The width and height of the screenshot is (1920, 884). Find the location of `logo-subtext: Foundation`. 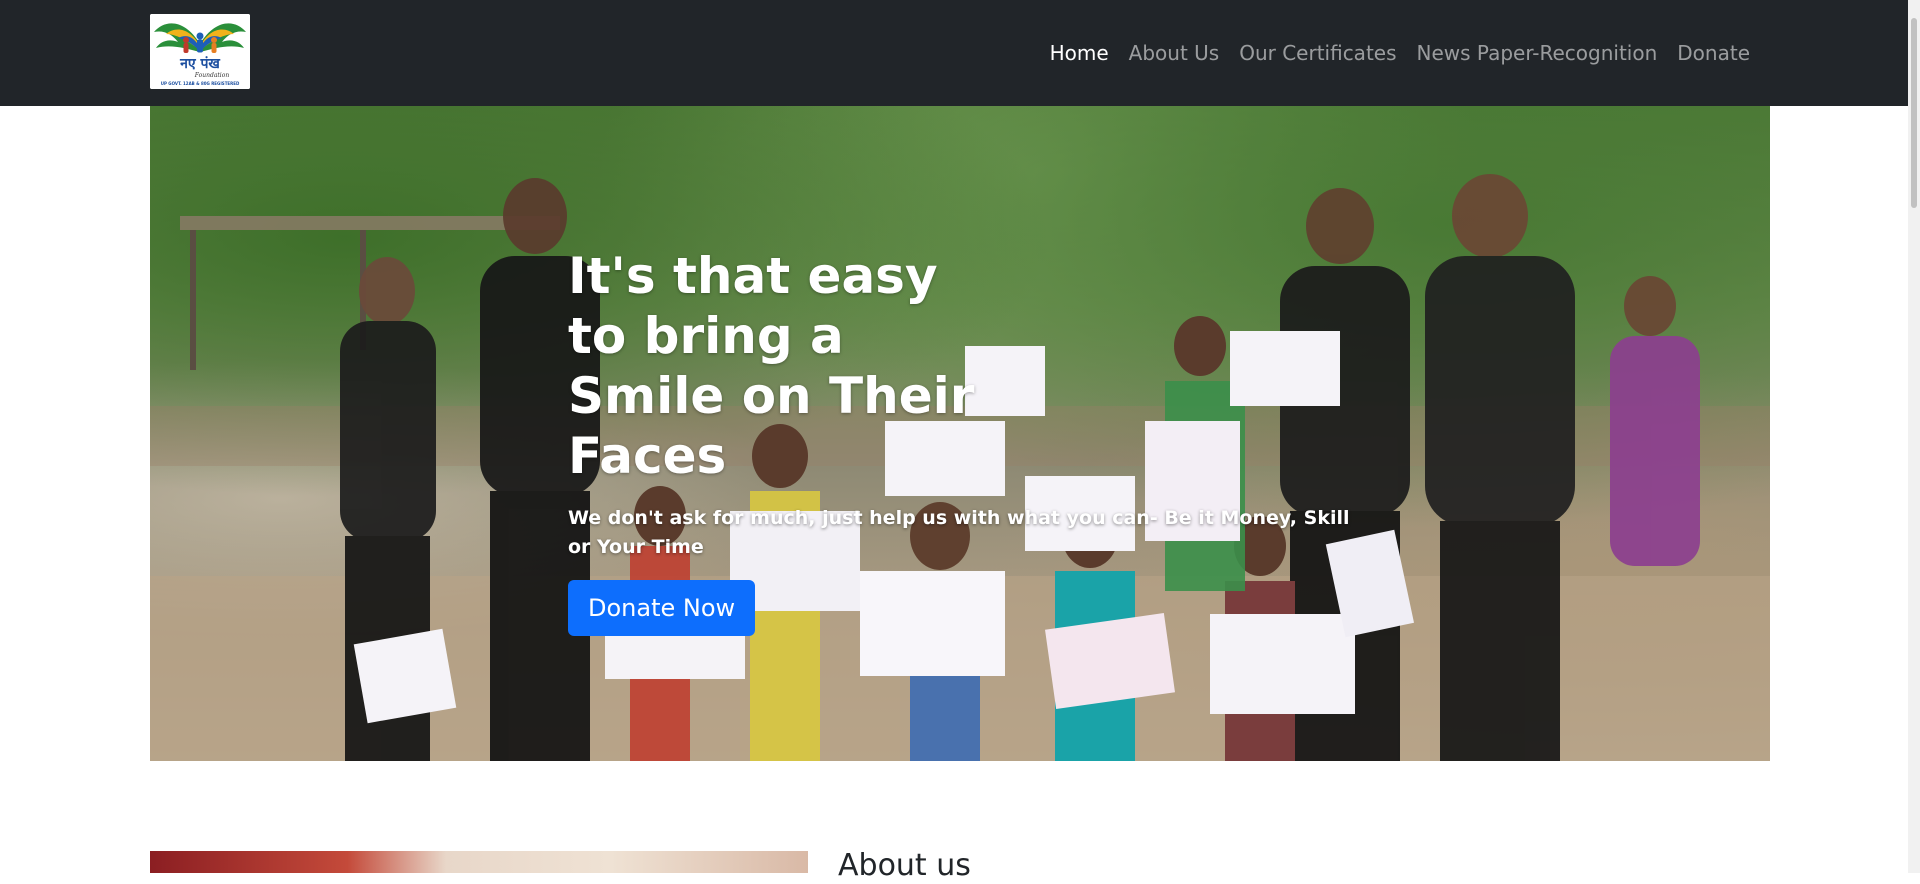

logo-subtext: Foundation is located at coordinates (212, 75).